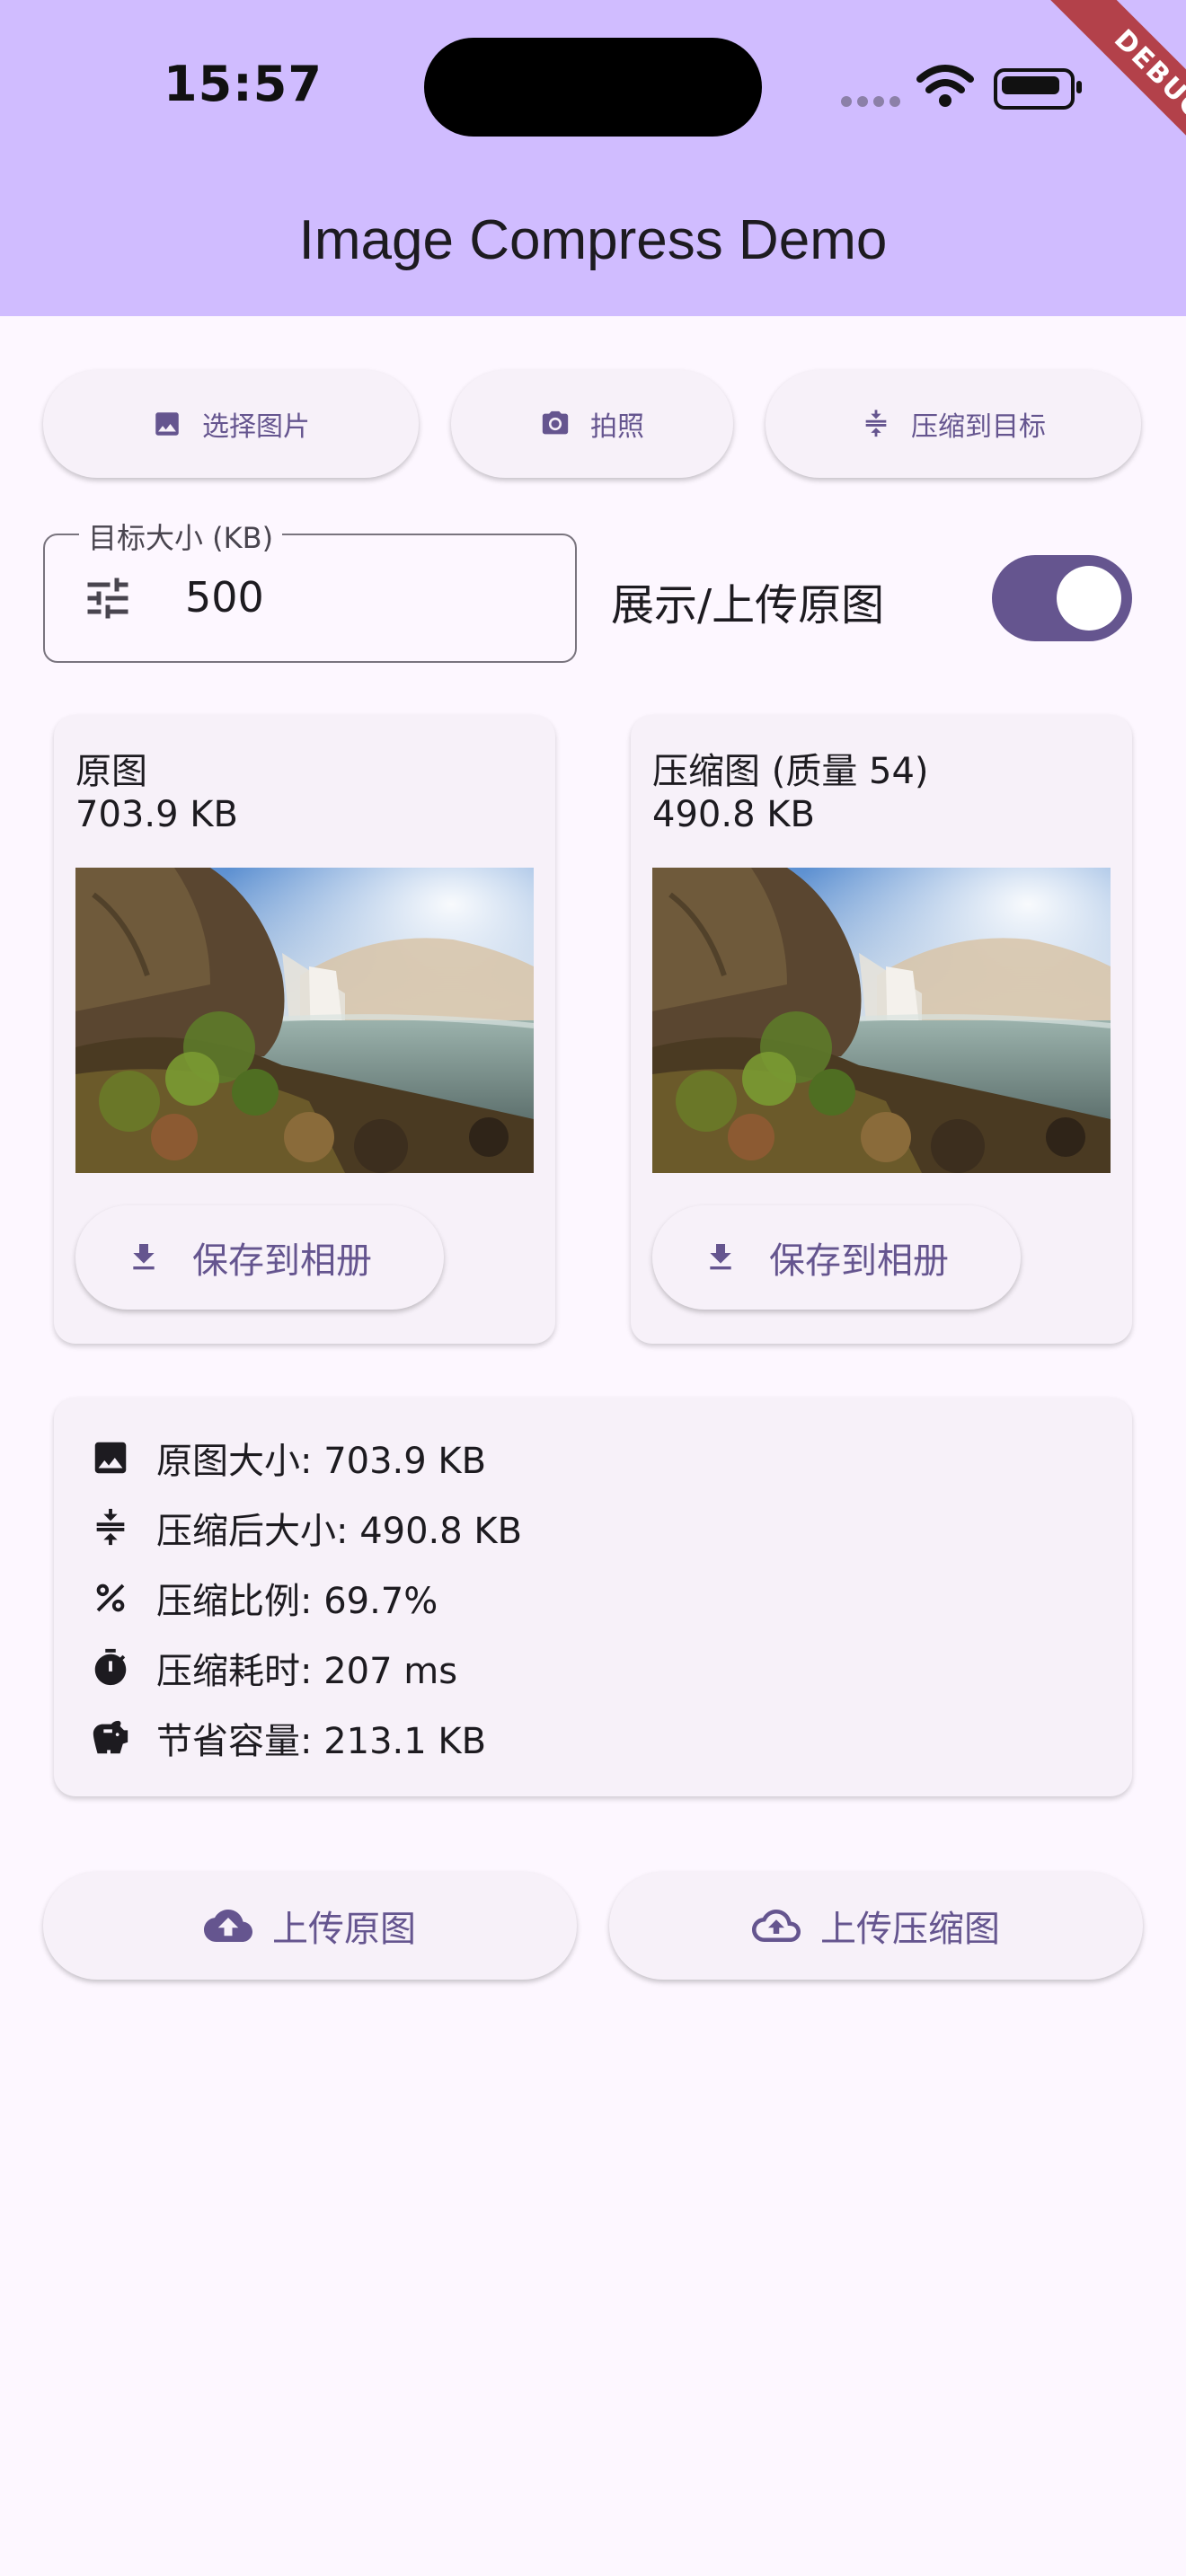  I want to click on stat-original-size: 原图大小: 703.9 KB, so click(306, 1458).